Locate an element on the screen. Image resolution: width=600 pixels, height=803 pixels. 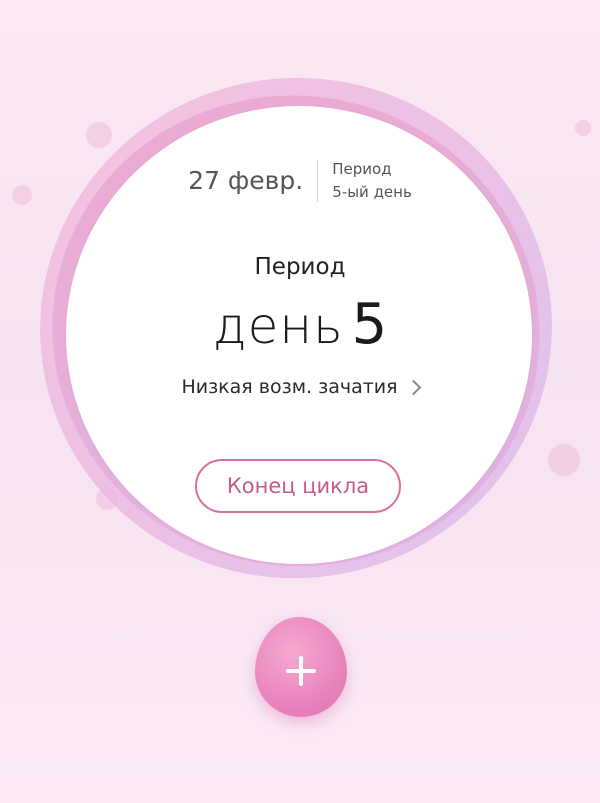
day-number: 5 is located at coordinates (369, 324).